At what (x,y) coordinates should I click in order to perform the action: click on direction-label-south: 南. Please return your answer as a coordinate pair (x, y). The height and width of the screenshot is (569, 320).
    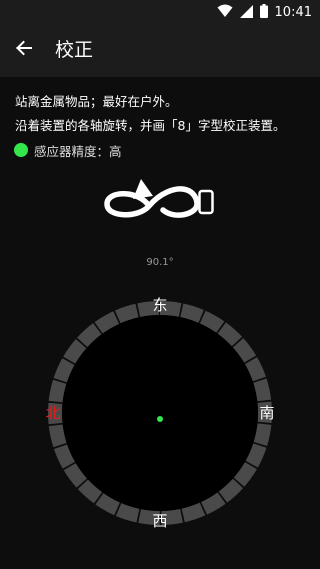
    Looking at the image, I should click on (267, 413).